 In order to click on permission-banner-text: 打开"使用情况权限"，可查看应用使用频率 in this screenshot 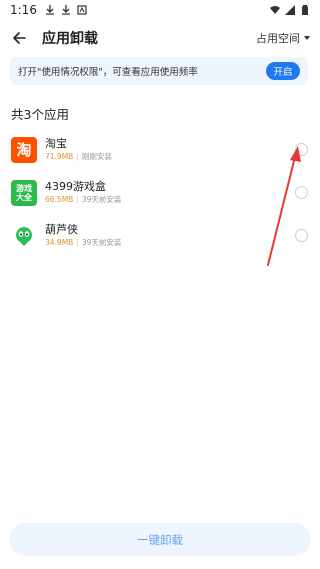, I will do `click(108, 72)`.